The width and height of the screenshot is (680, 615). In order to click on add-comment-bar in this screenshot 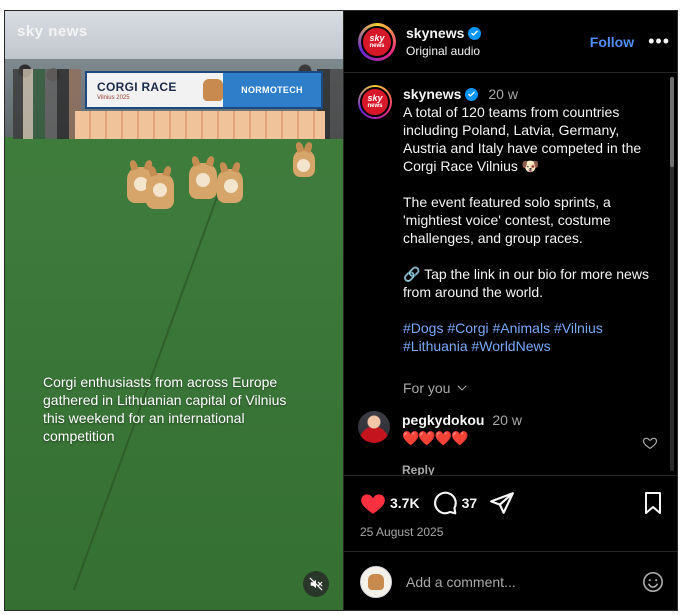, I will do `click(510, 580)`.